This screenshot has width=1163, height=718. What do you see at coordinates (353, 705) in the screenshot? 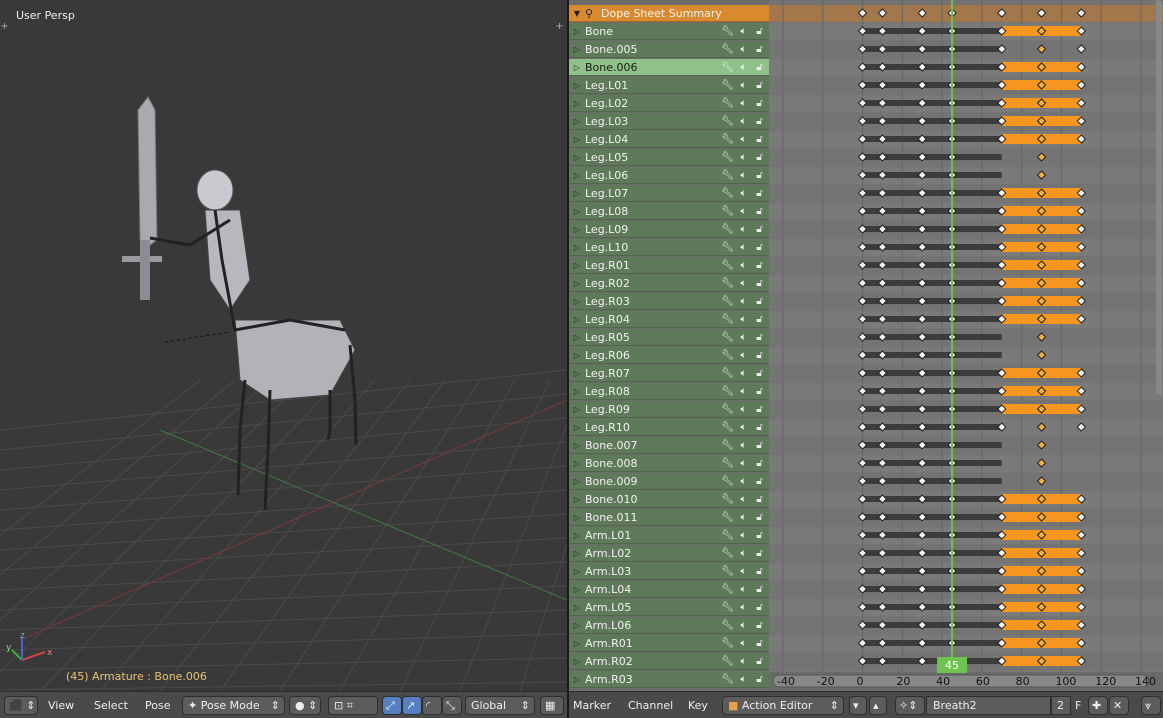
I see `pivot-select: ⊡ ⌗` at bounding box center [353, 705].